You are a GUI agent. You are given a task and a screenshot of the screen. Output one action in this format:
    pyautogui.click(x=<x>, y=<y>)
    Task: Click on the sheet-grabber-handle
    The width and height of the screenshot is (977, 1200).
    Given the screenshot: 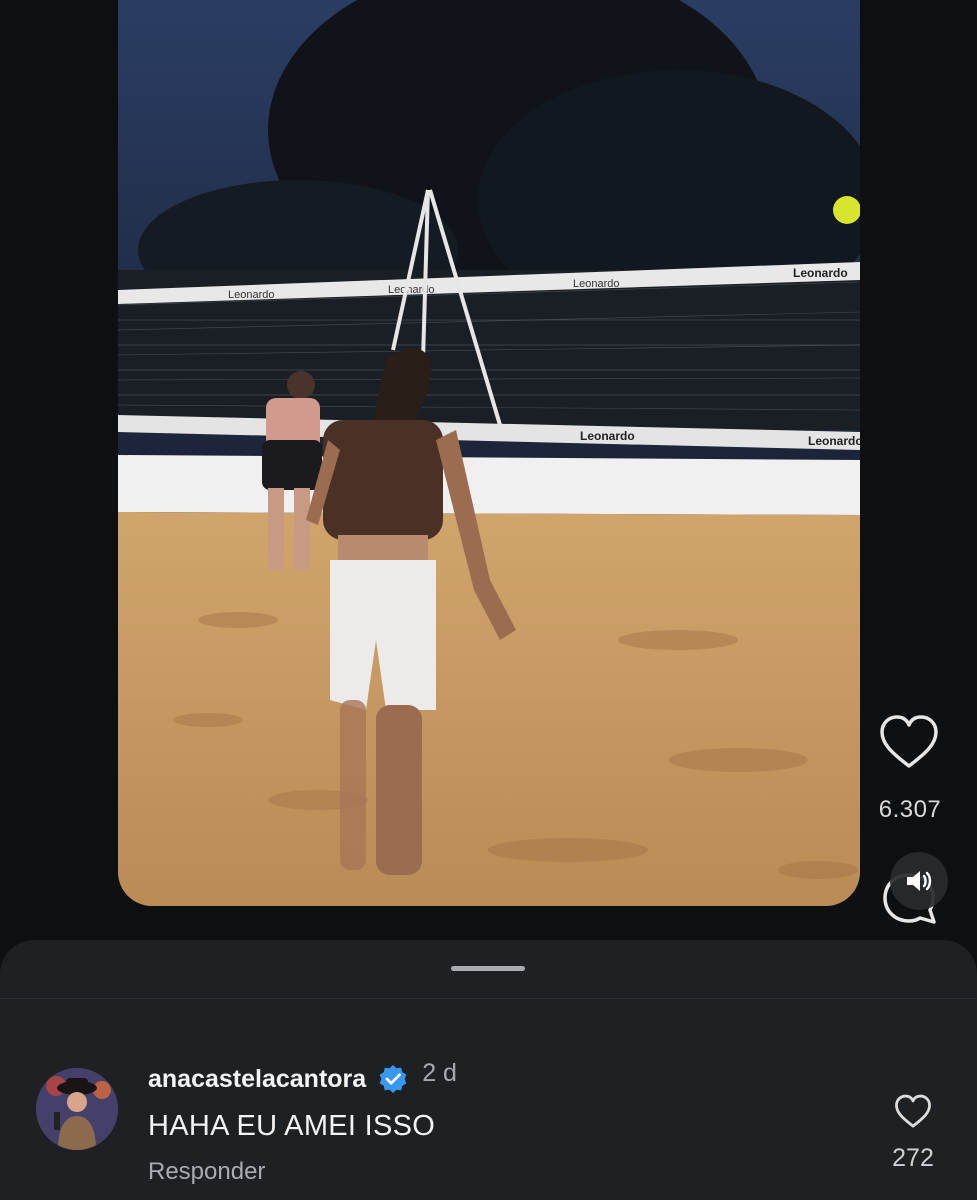 What is the action you would take?
    pyautogui.click(x=488, y=968)
    